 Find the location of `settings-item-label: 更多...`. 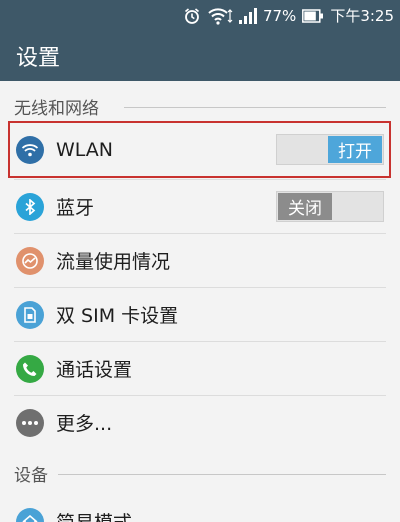

settings-item-label: 更多... is located at coordinates (84, 424).